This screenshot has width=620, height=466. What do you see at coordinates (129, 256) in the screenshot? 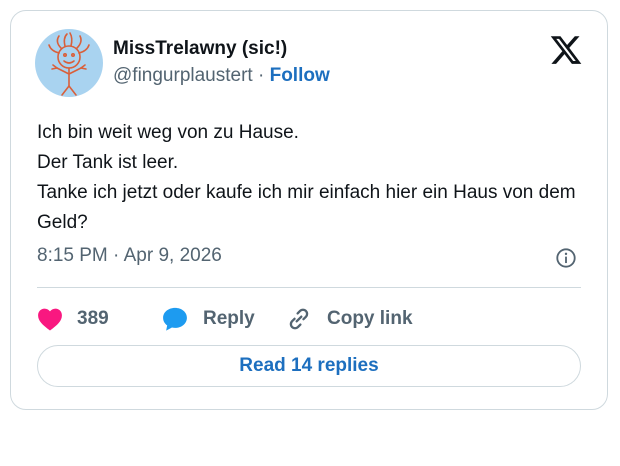
I see `tweet-timestamp: 8:15 PM · Apr 9, 2026` at bounding box center [129, 256].